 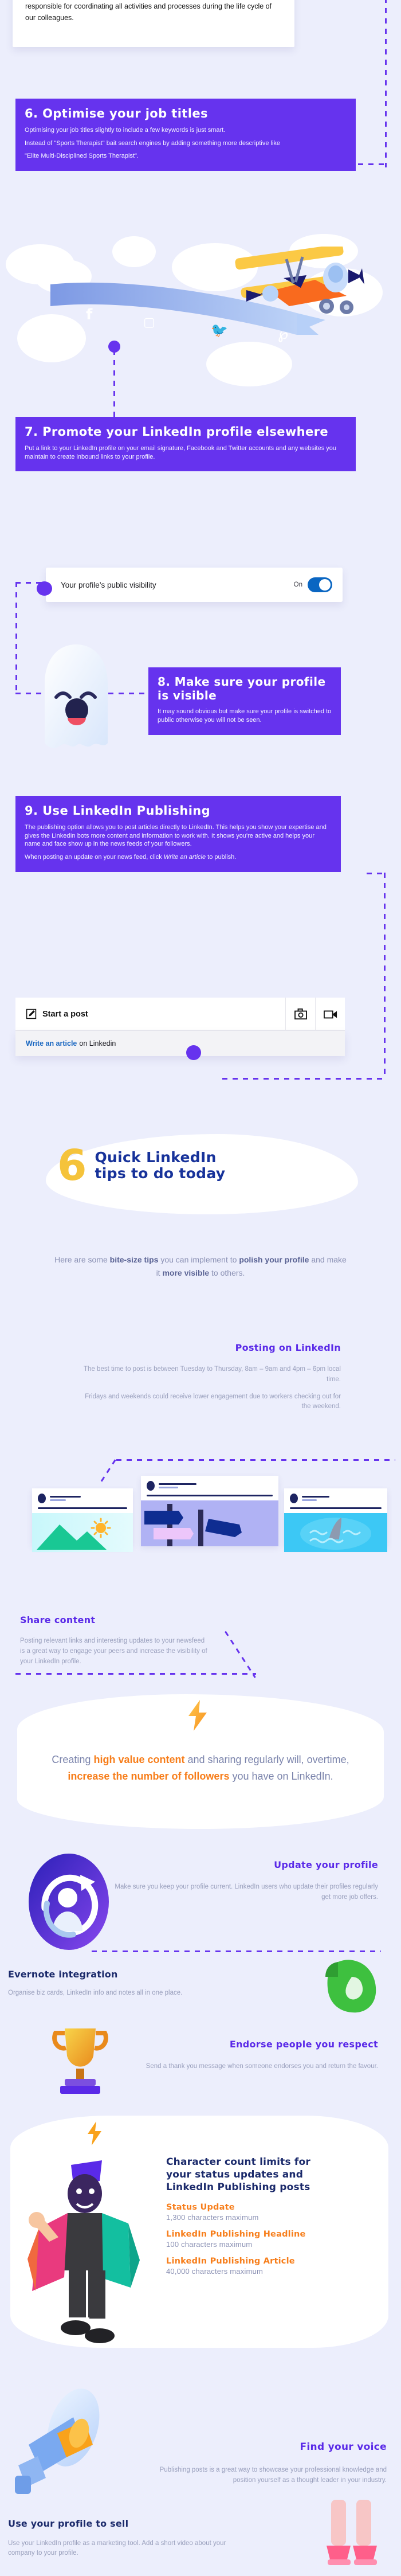 What do you see at coordinates (303, 2044) in the screenshot?
I see `endorse-heading: Endorse people you respect` at bounding box center [303, 2044].